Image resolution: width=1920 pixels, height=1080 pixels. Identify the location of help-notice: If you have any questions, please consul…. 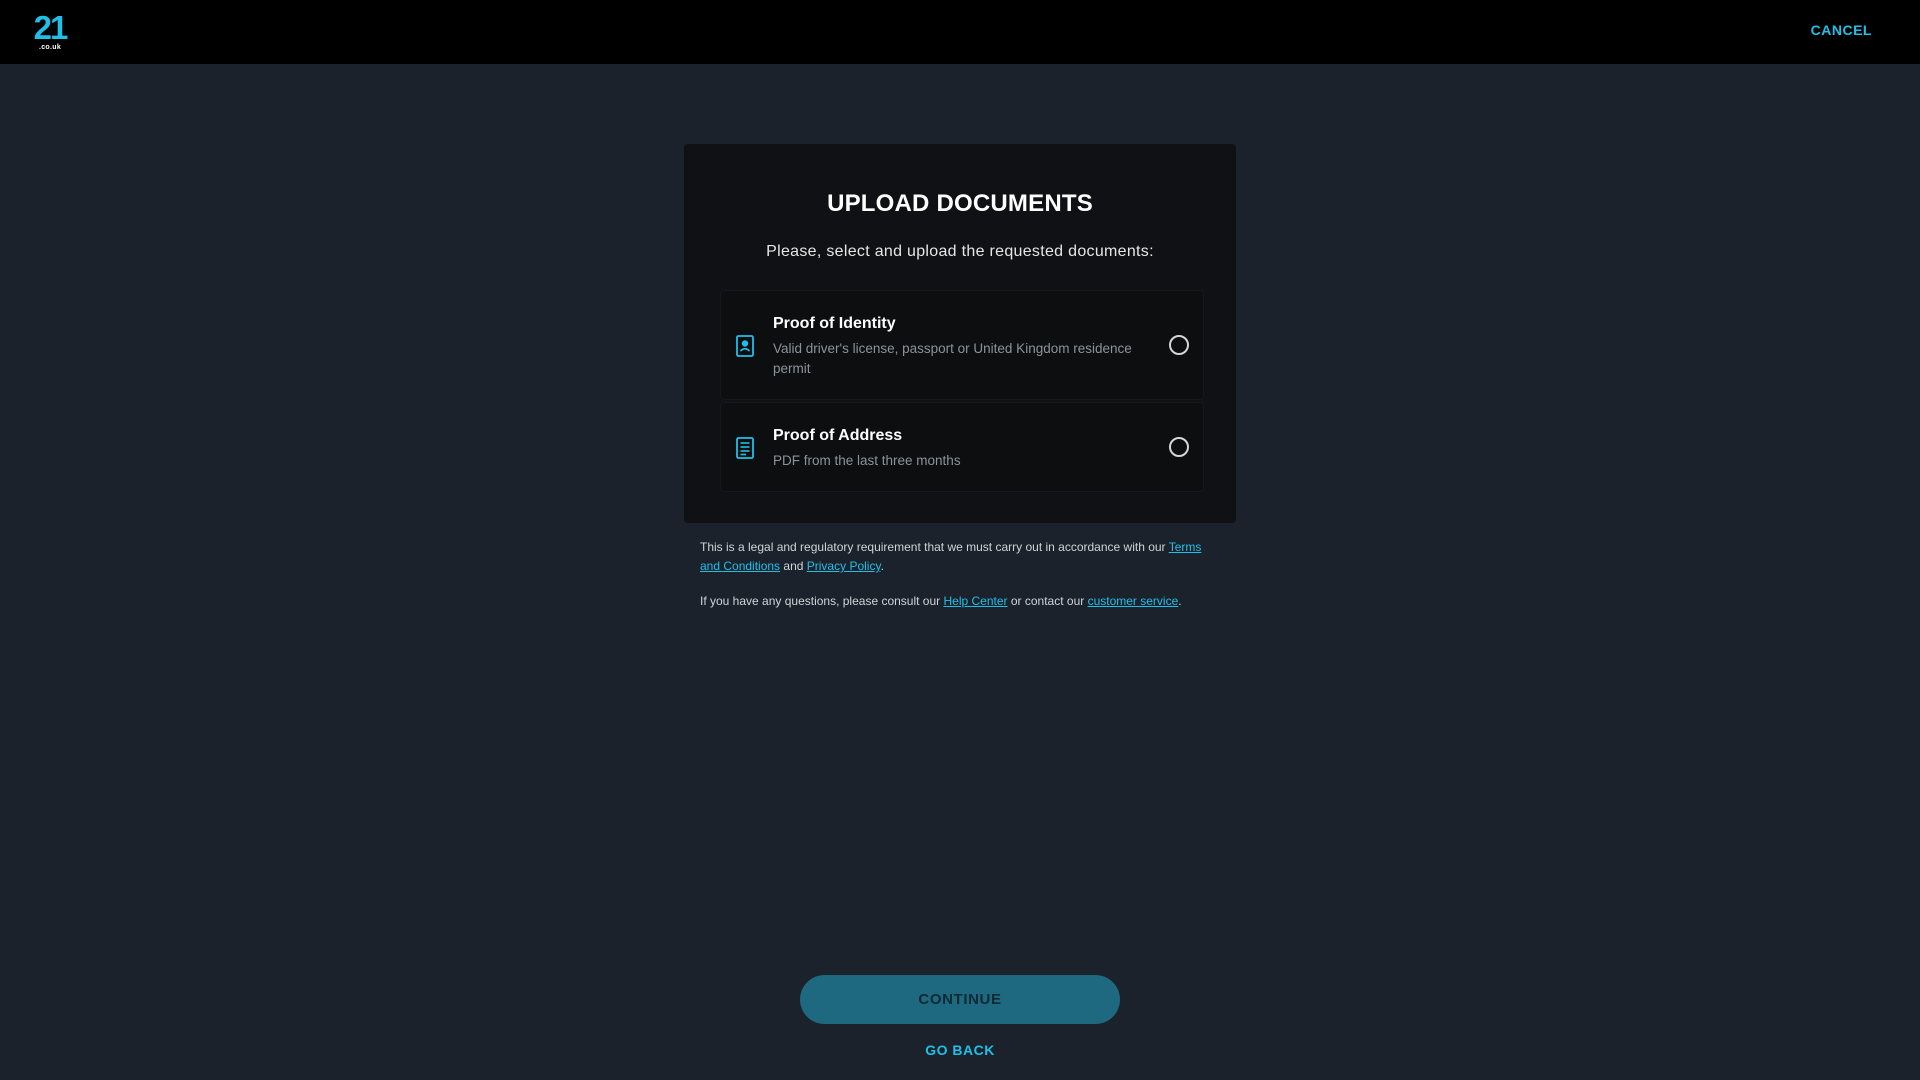
(960, 601).